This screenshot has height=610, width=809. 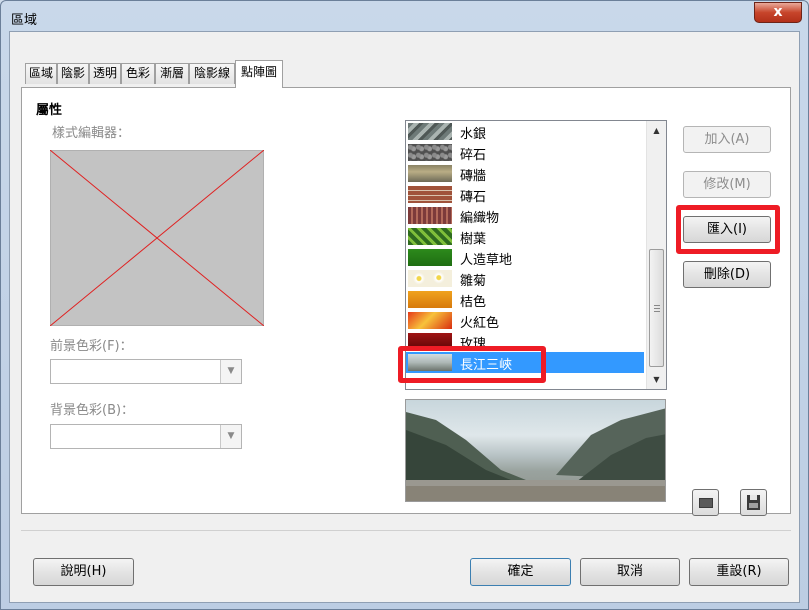 I want to click on landscape-preview-icon, so click(x=535, y=454).